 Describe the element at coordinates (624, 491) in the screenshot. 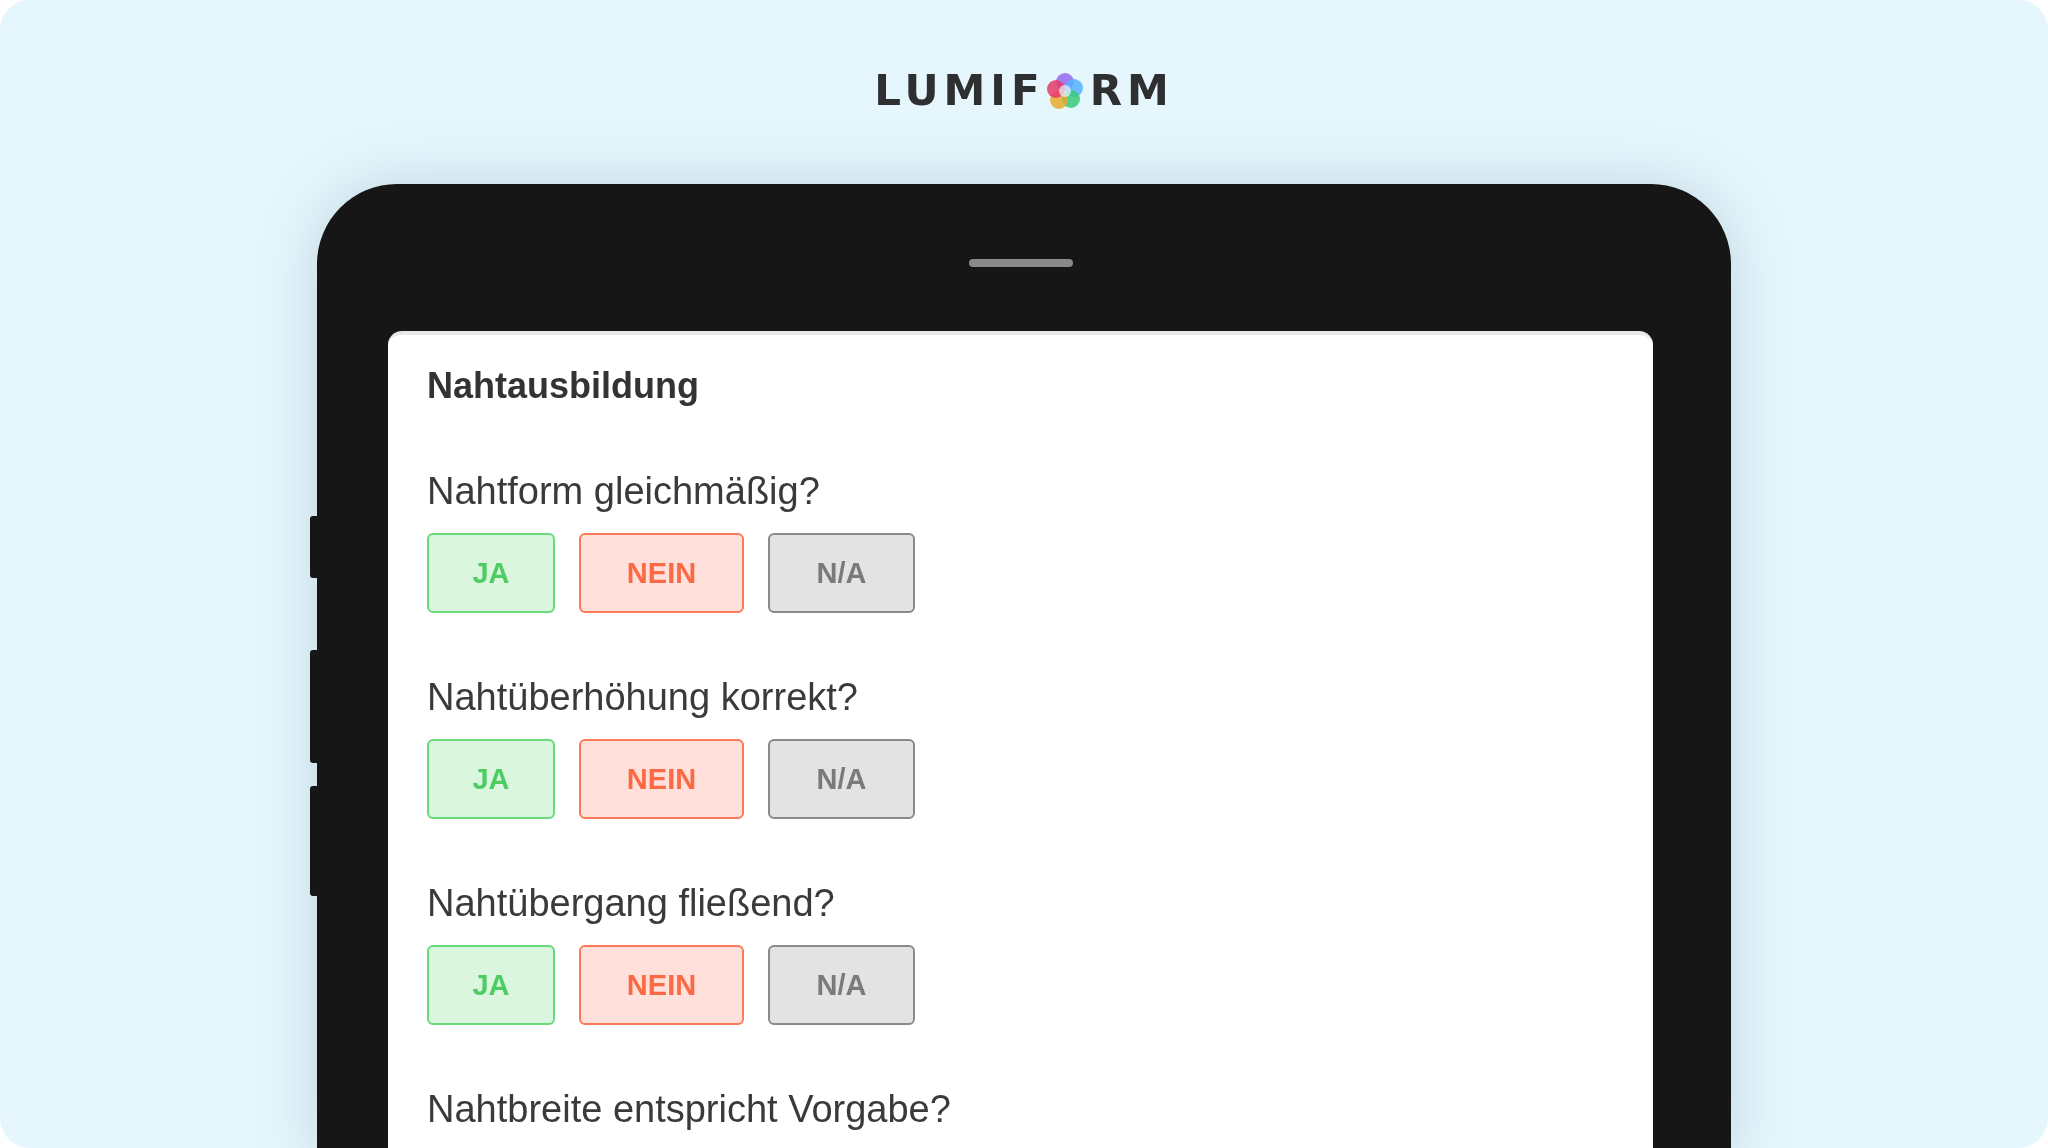

I see `question-label: Nahtform gleichmäßig?` at that location.